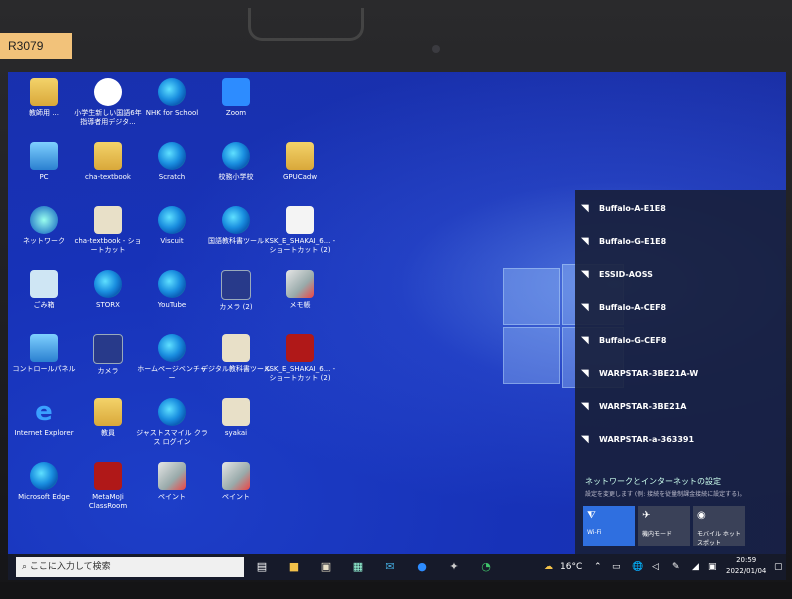  I want to click on desktop-icon: ごみ箱, so click(44, 290).